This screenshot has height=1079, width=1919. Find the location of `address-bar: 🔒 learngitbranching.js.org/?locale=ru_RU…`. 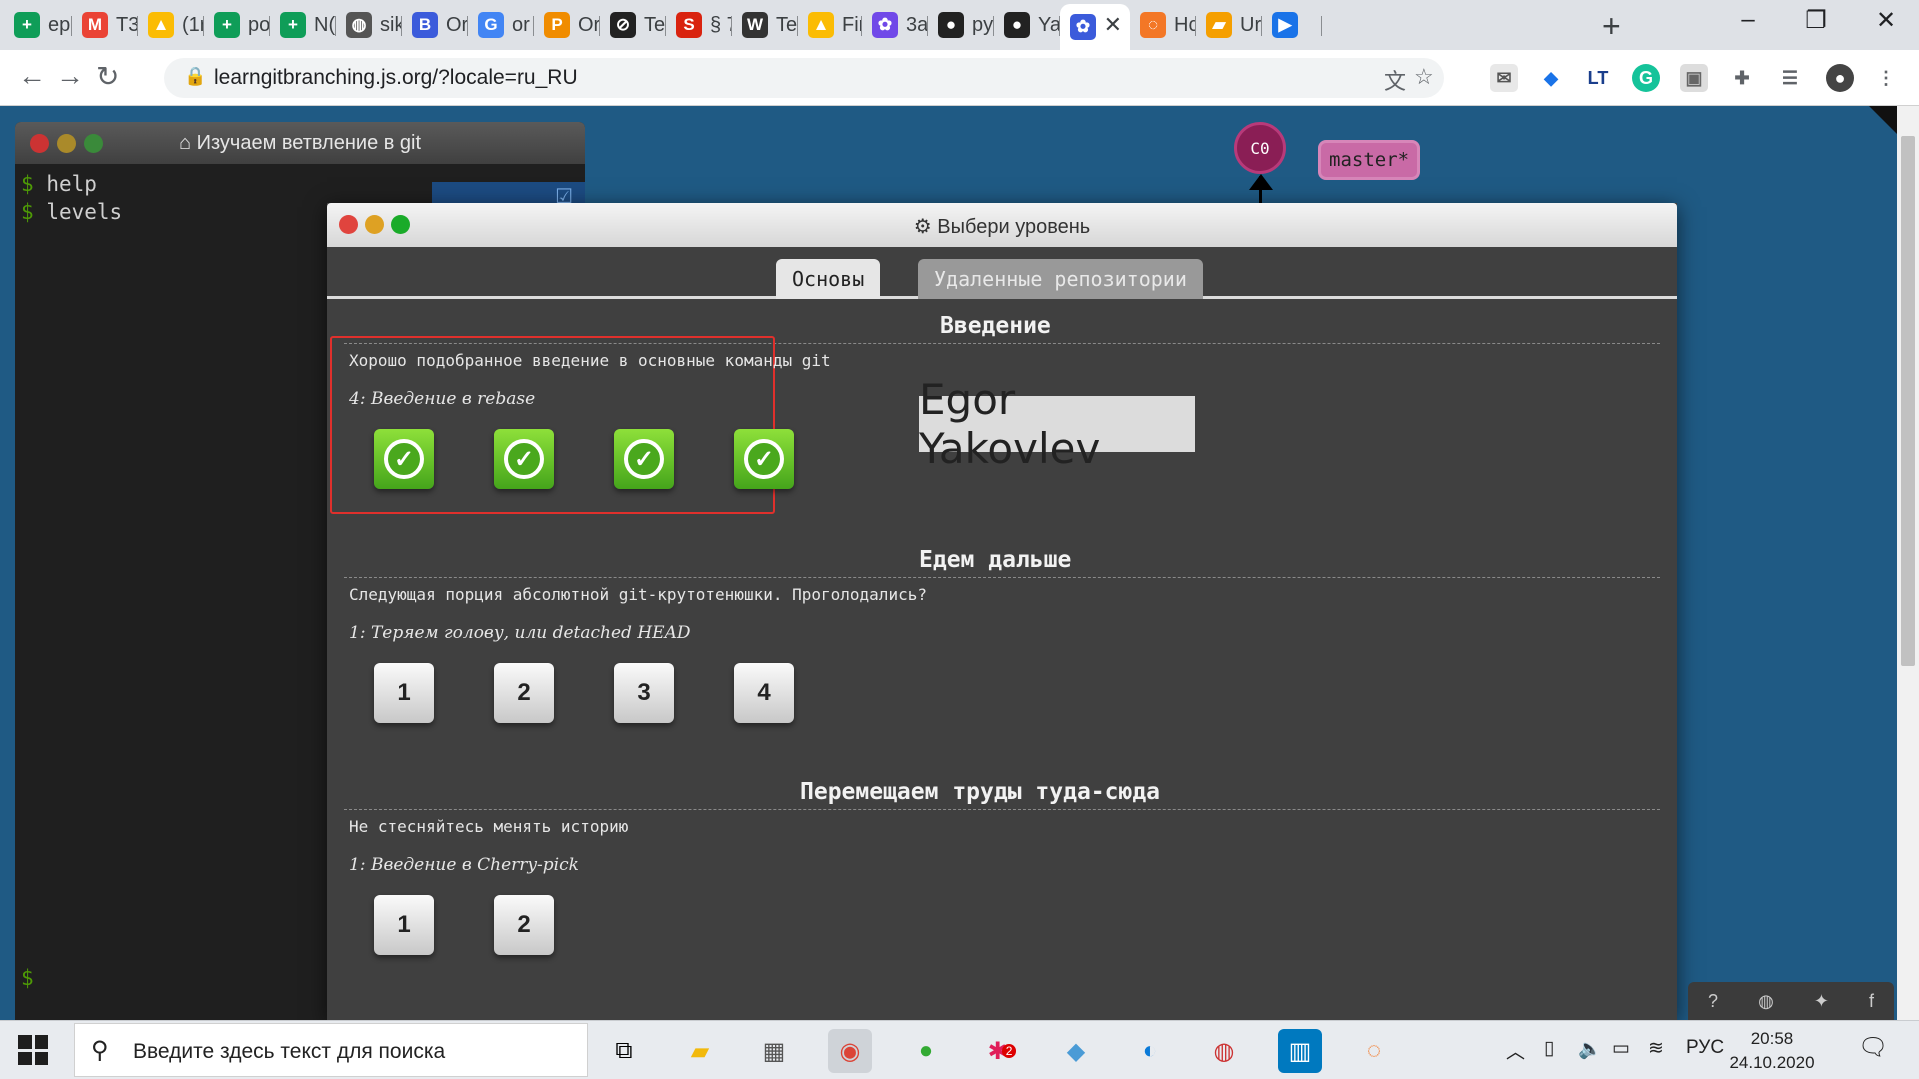

address-bar: 🔒 learngitbranching.js.org/?locale=ru_RU… is located at coordinates (804, 78).